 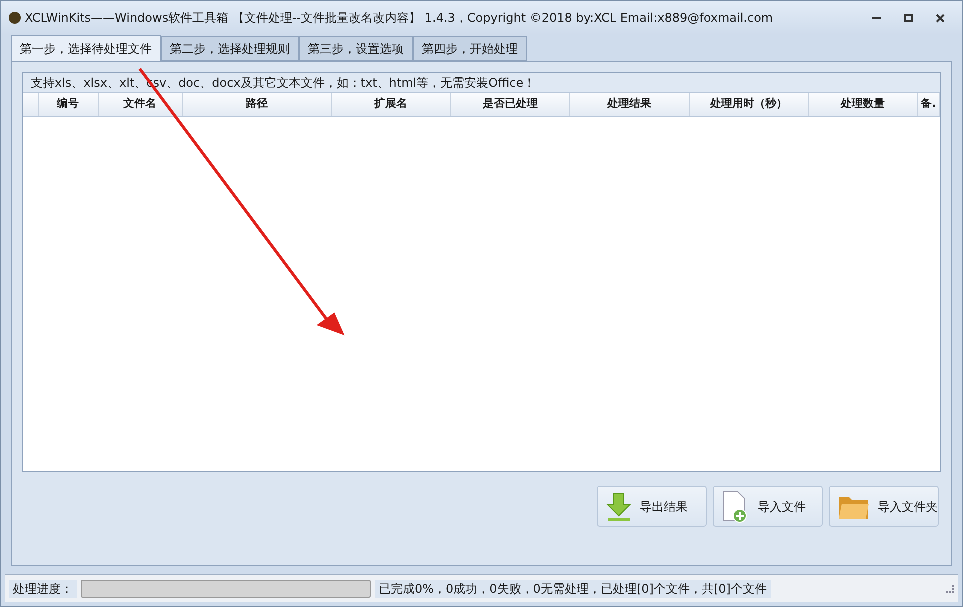 I want to click on step-tab: 第二步，选择处理规则, so click(x=230, y=48).